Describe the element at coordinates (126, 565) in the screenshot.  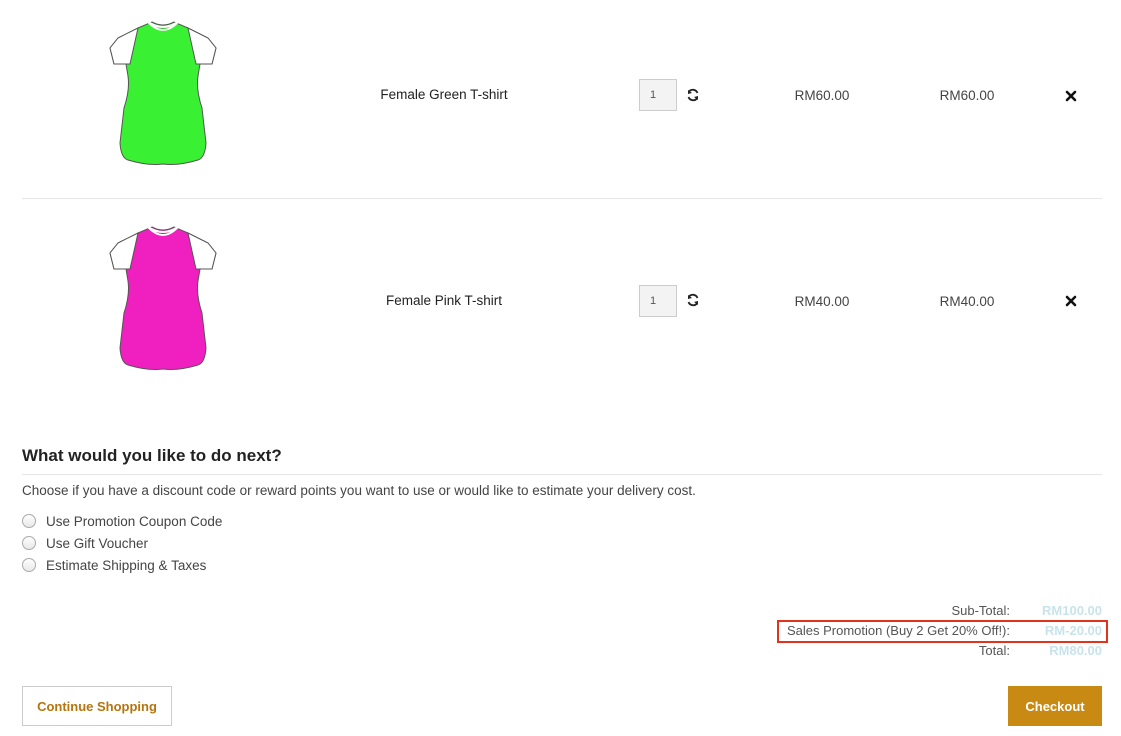
I see `option-label: Estimate Shipping & Taxes` at that location.